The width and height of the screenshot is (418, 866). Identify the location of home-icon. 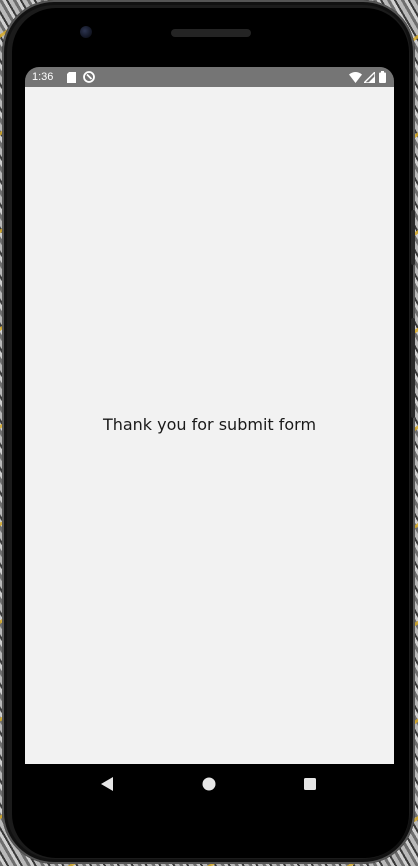
(209, 783).